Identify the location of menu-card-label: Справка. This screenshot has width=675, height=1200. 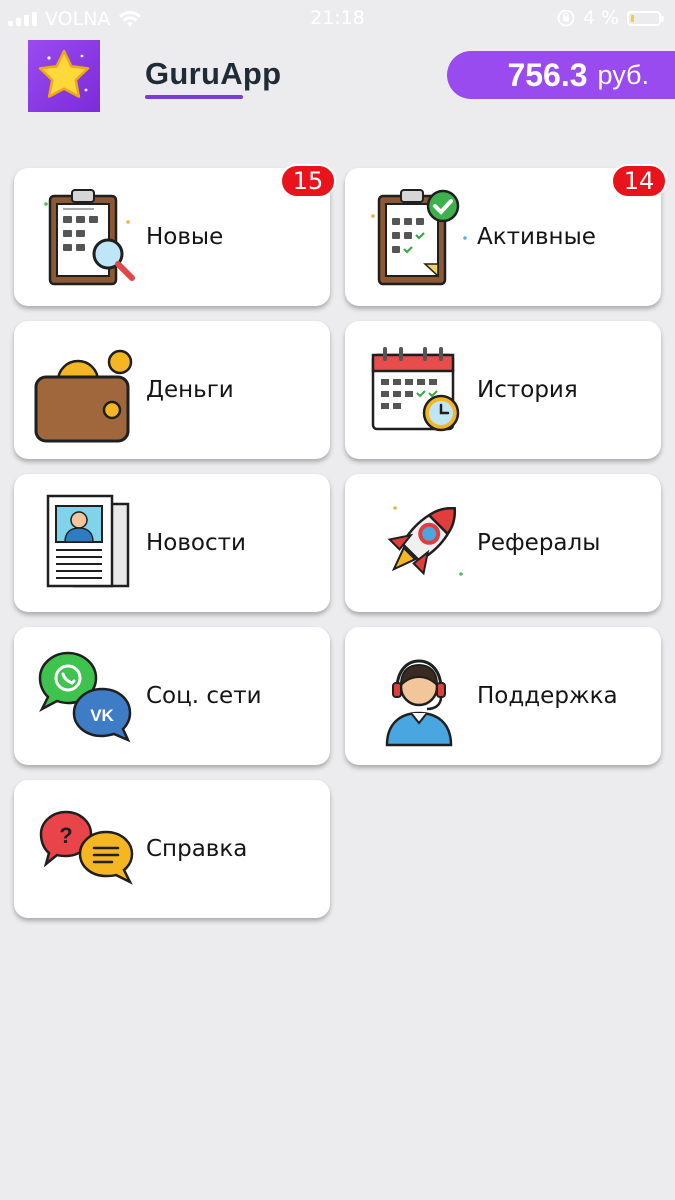
(197, 849).